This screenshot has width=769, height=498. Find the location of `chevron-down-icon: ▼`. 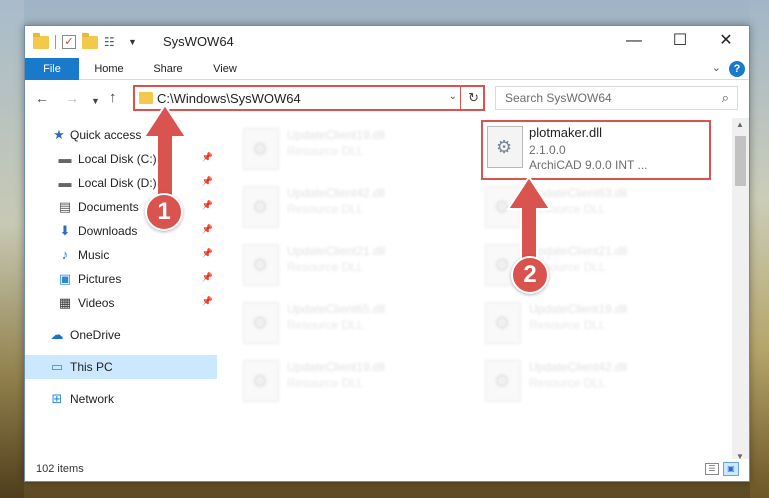

chevron-down-icon: ▼ is located at coordinates (132, 42).